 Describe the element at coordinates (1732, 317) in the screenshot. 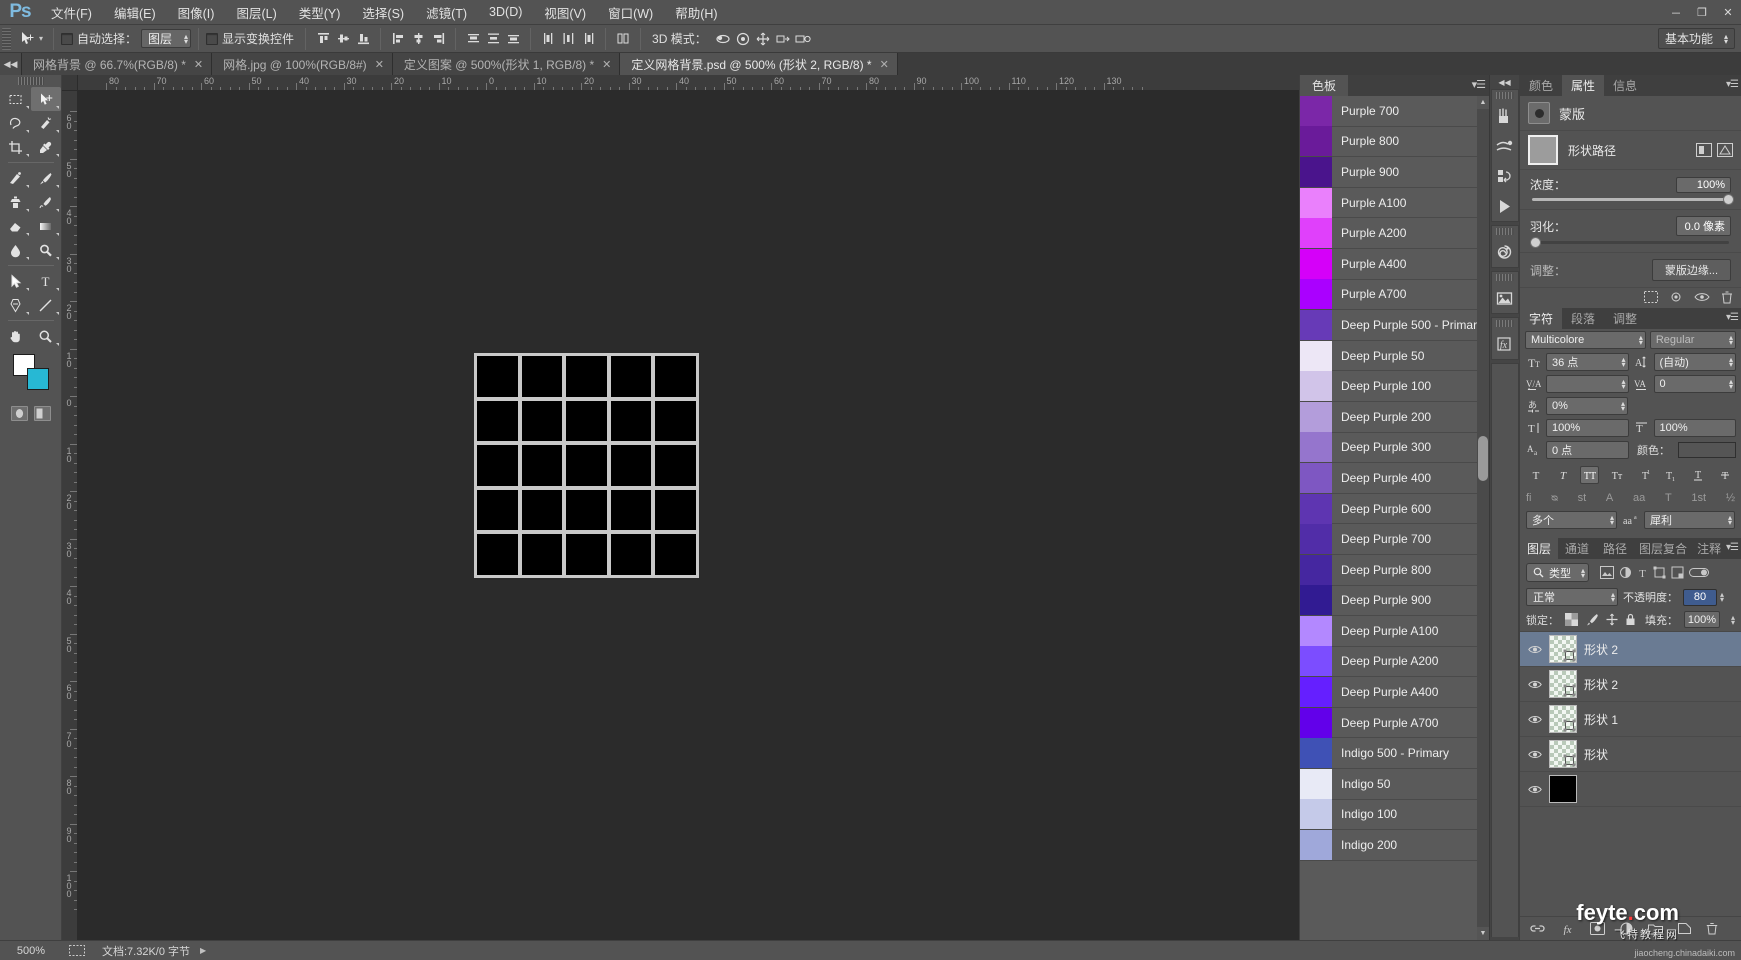

I see `character-panel-menu-icon: ▾☰` at that location.